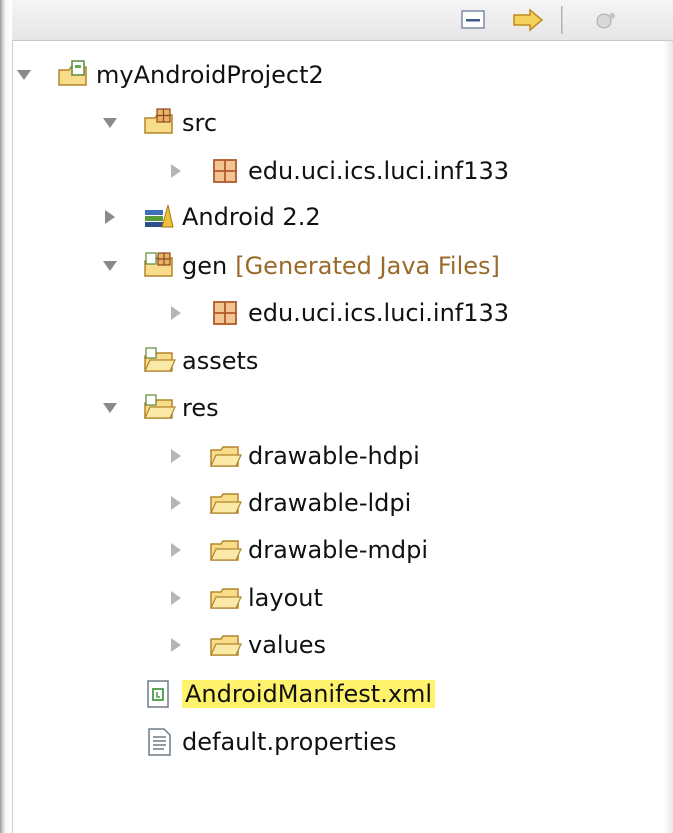 The image size is (673, 833). I want to click on tree-item-label: drawable-mdpi, so click(338, 550).